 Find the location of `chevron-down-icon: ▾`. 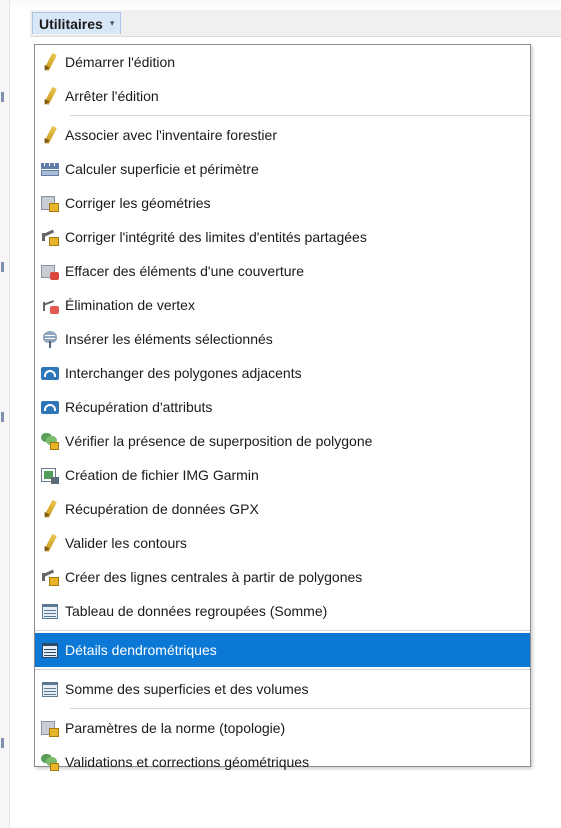

chevron-down-icon: ▾ is located at coordinates (112, 23).